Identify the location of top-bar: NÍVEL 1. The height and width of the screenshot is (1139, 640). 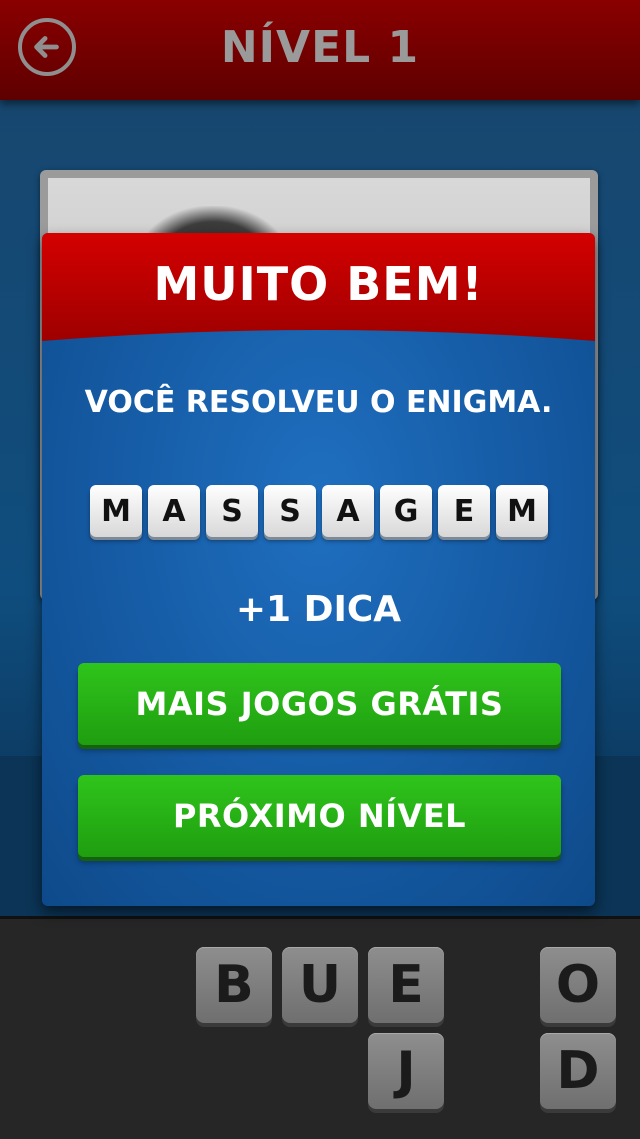
(320, 50).